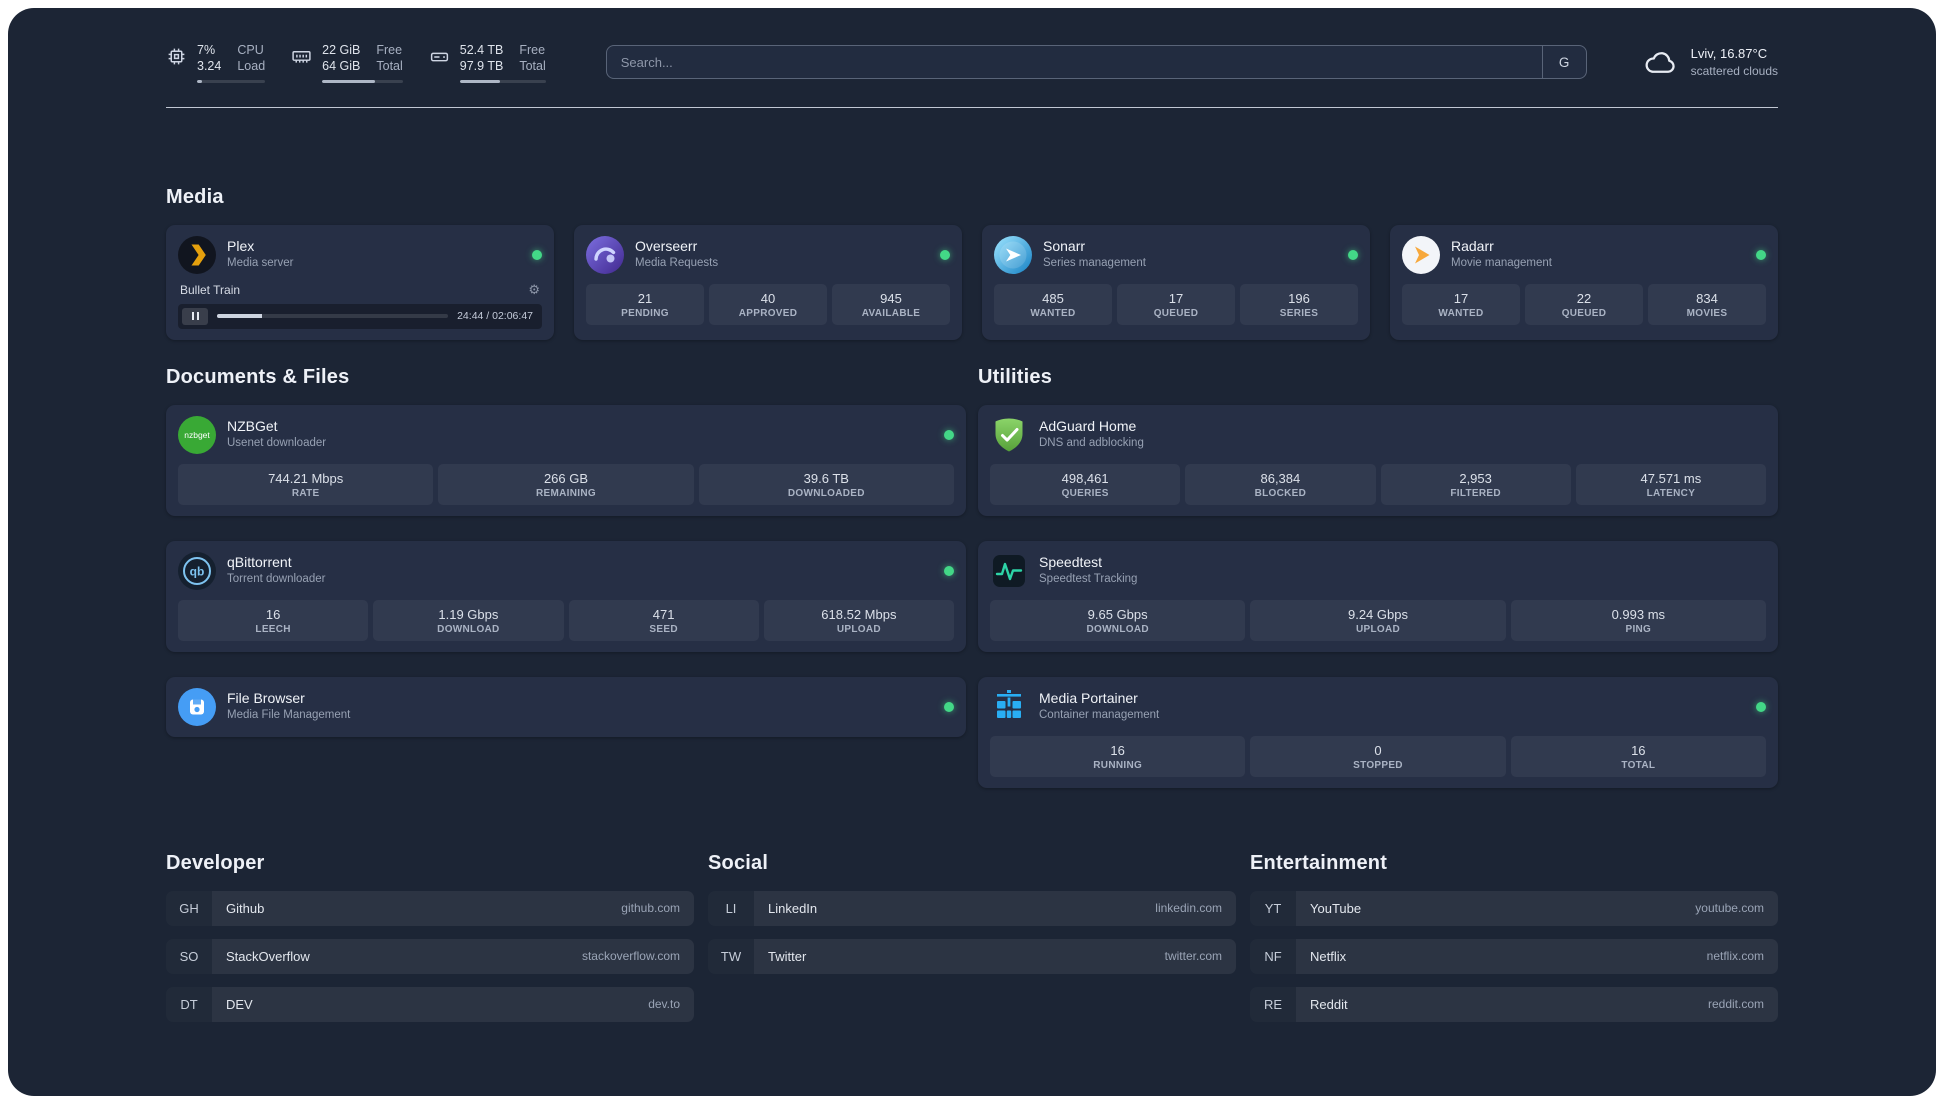  I want to click on stat-wanted: 485 WANTED, so click(1053, 304).